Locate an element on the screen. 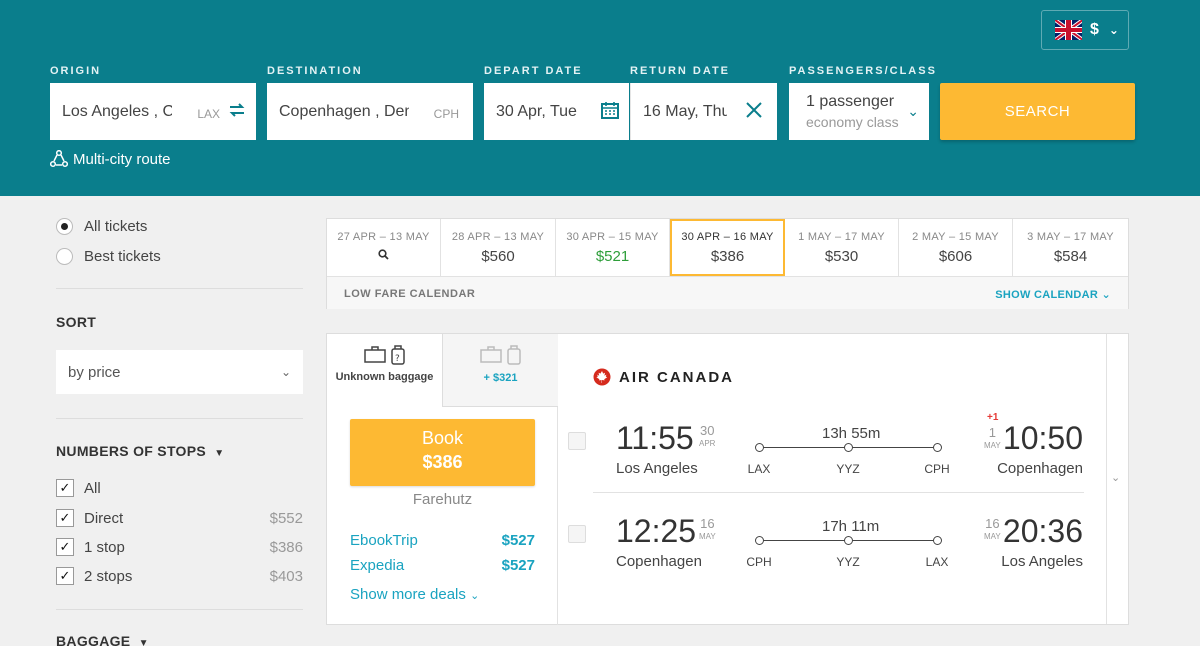 The image size is (1200, 646). calendar-icon is located at coordinates (610, 112).